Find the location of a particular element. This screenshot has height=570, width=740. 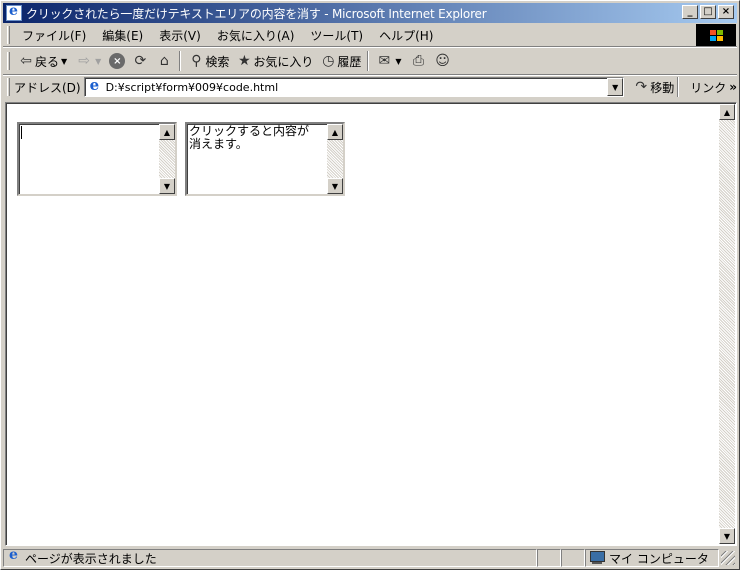

maximize-button: □ is located at coordinates (708, 12).